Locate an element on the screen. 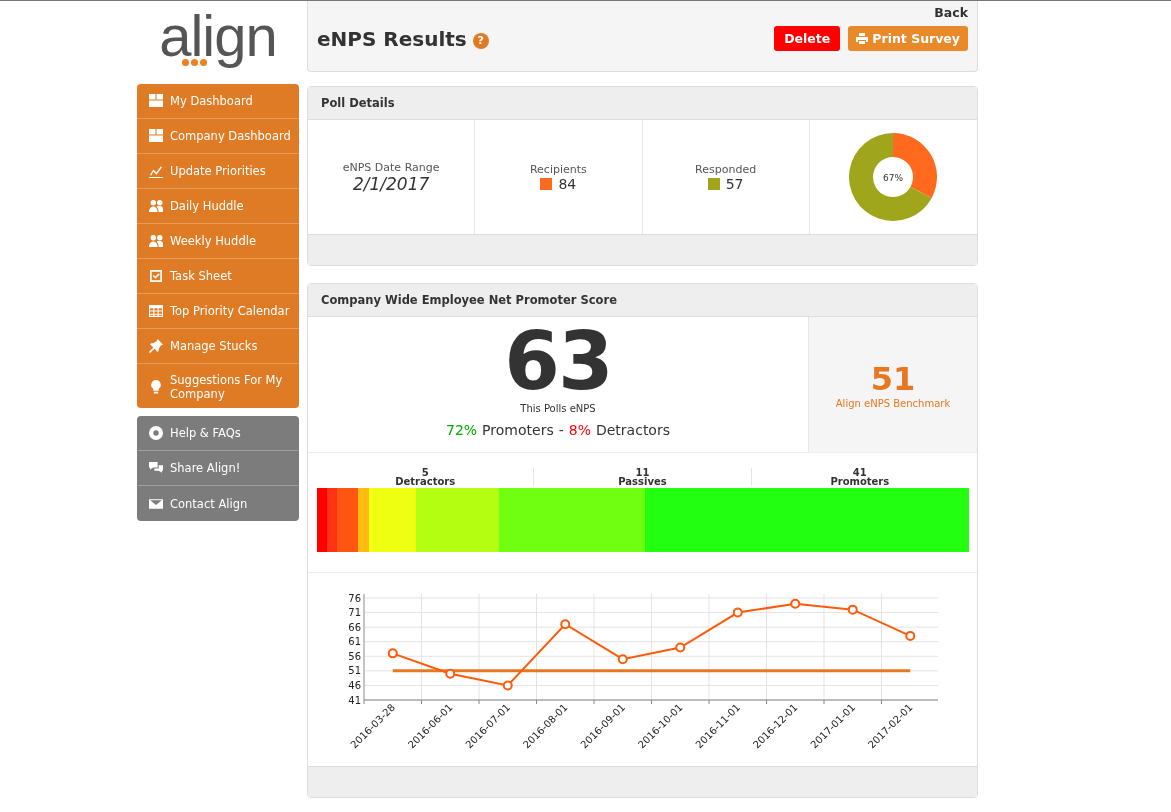 Image resolution: width=1171 pixels, height=812 pixels. sidebar-item: Update Priorities is located at coordinates (218, 171).